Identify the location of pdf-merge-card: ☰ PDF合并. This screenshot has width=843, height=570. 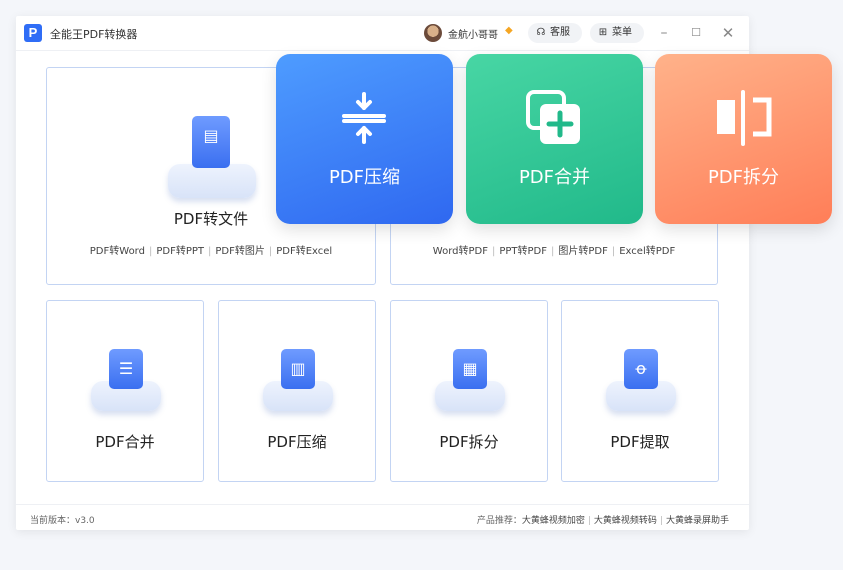
(125, 391).